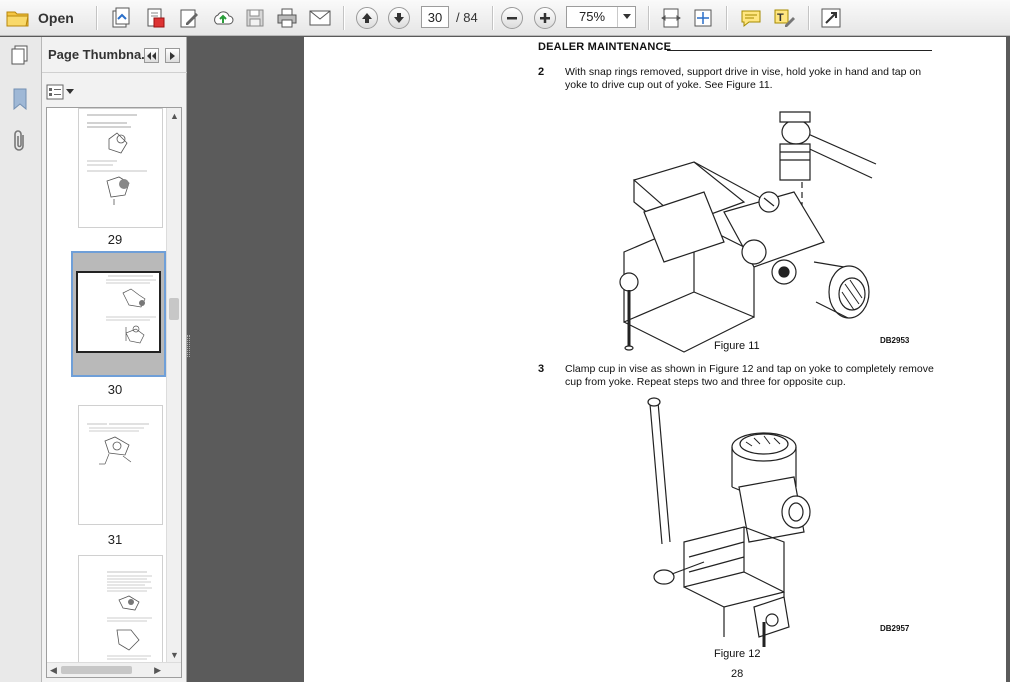 This screenshot has width=1010, height=682. What do you see at coordinates (895, 628) in the screenshot?
I see `figure-code: DB2957` at bounding box center [895, 628].